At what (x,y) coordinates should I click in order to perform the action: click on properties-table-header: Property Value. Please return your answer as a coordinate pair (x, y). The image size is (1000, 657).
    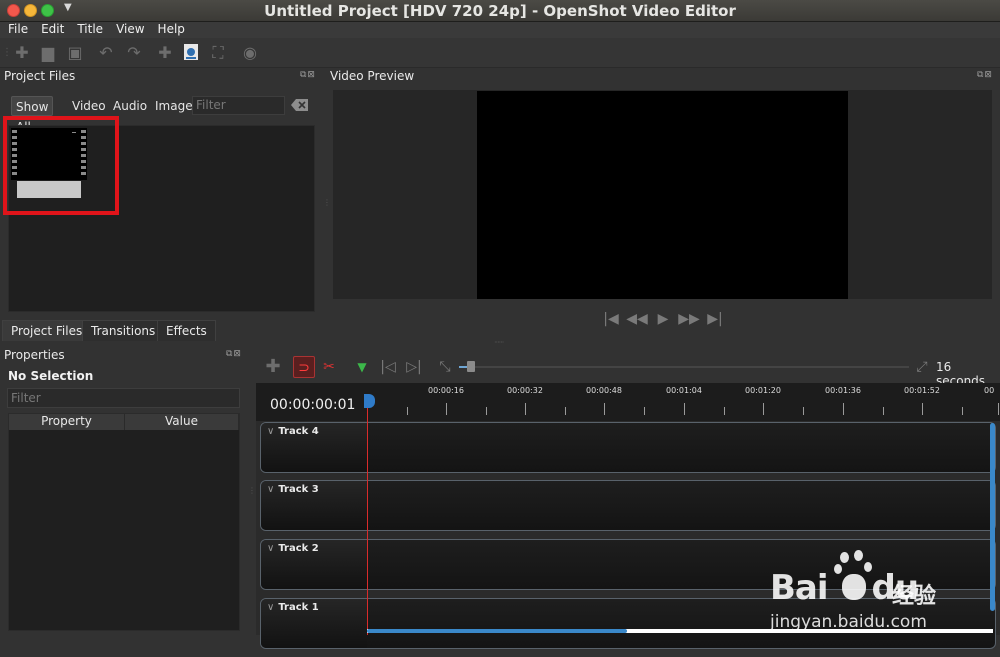
    Looking at the image, I should click on (124, 422).